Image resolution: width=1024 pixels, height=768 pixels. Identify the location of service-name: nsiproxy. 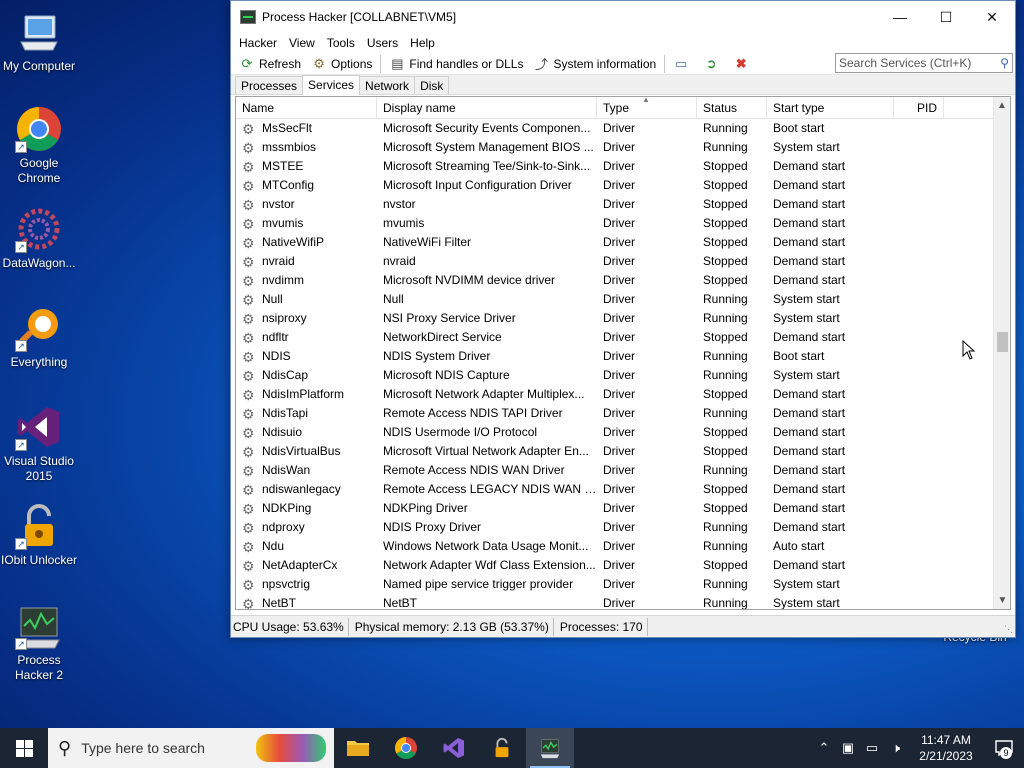
(284, 318).